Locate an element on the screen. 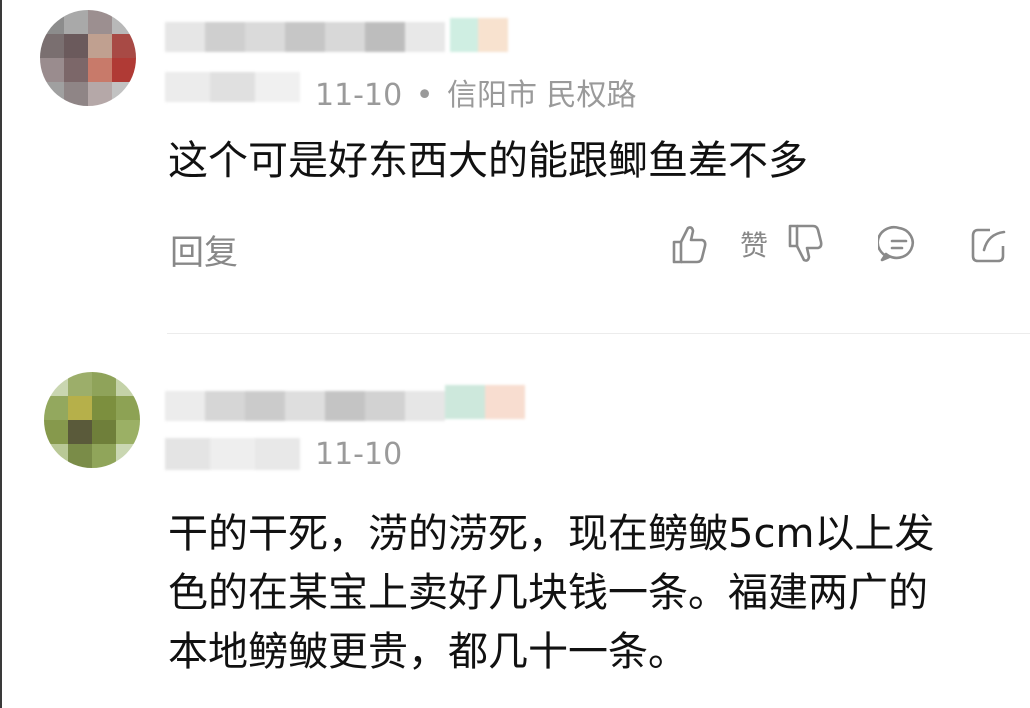 The height and width of the screenshot is (708, 1030). comment-location: 信阳市 民权路 is located at coordinates (541, 95).